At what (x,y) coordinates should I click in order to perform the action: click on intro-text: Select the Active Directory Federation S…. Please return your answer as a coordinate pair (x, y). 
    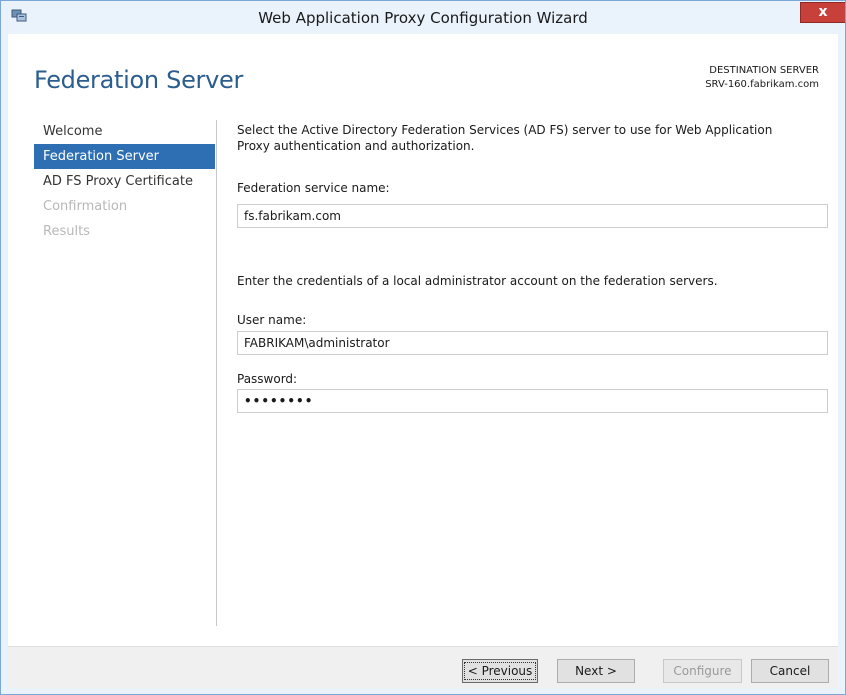
    Looking at the image, I should click on (505, 138).